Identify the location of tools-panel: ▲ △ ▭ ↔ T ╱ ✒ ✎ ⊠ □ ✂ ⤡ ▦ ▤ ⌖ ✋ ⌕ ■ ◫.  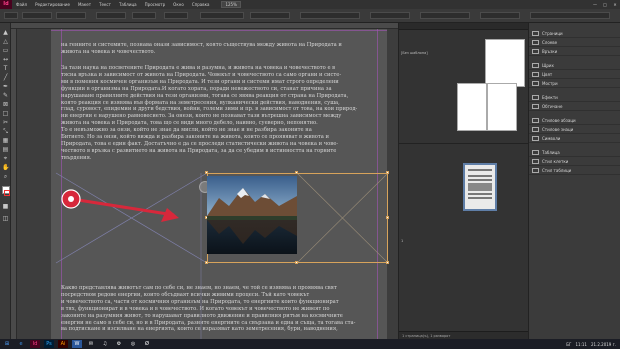
(5, 181).